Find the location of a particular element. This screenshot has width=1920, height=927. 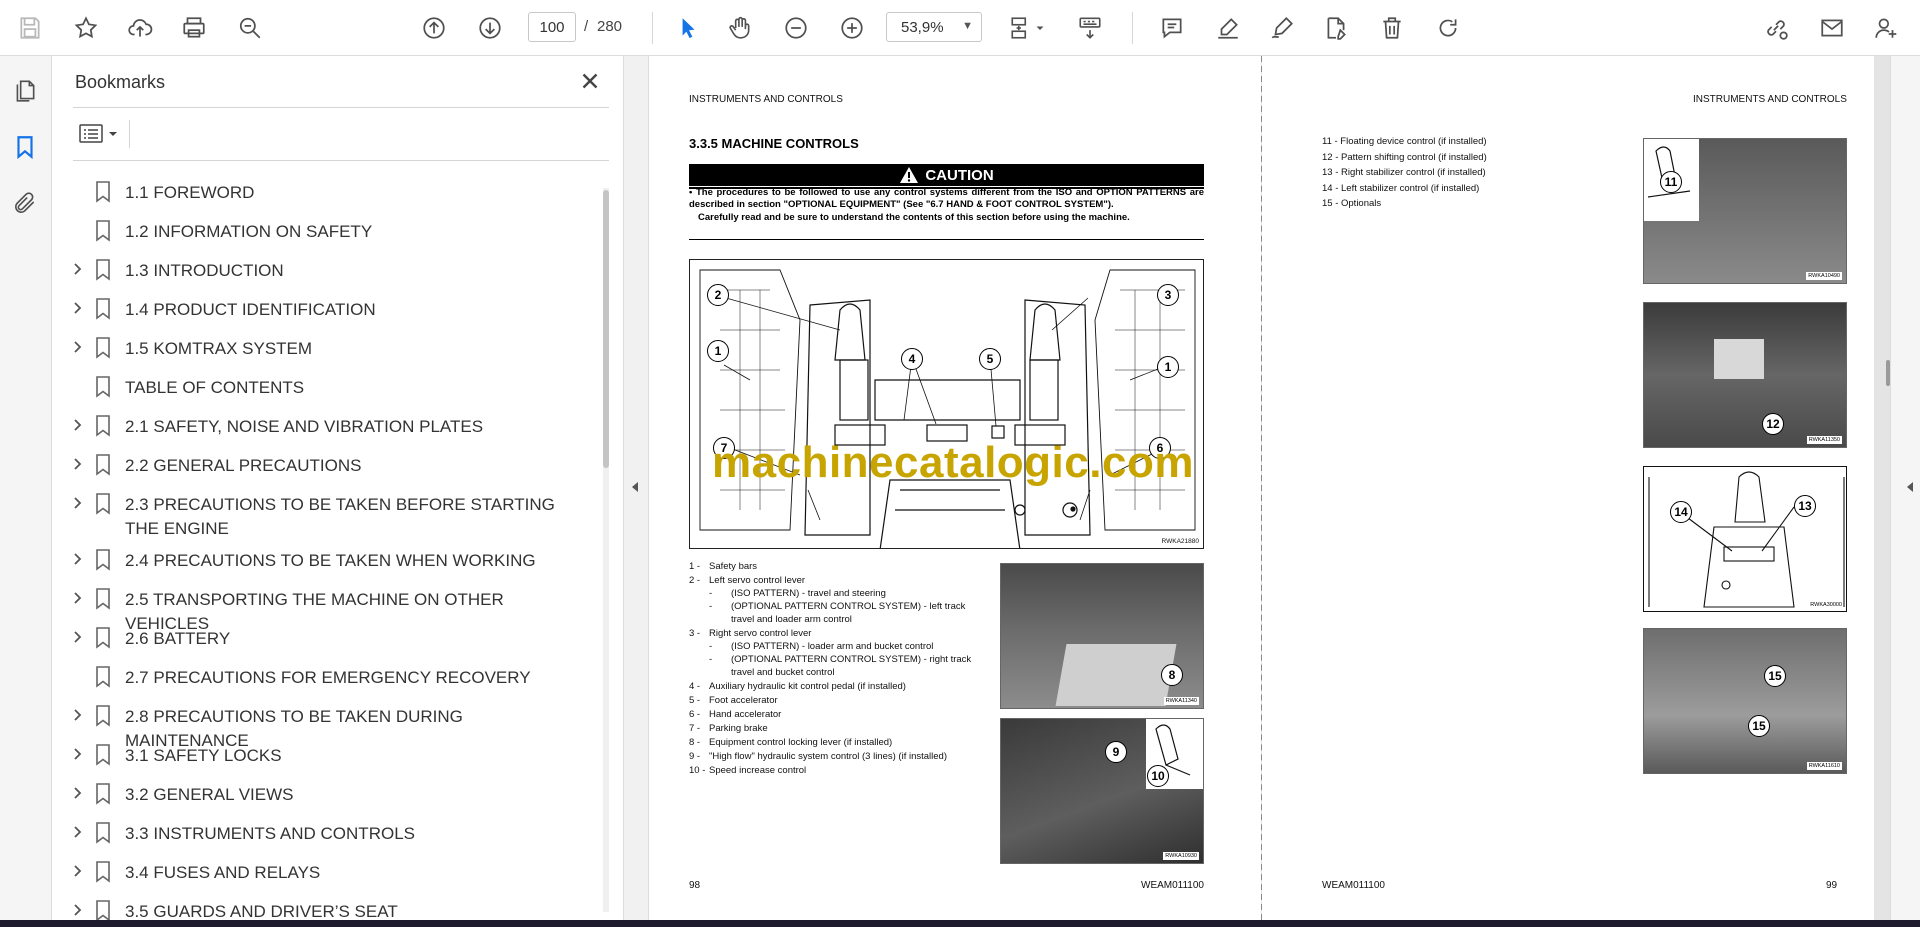

chevron-down-icon: ▼ is located at coordinates (967, 26).